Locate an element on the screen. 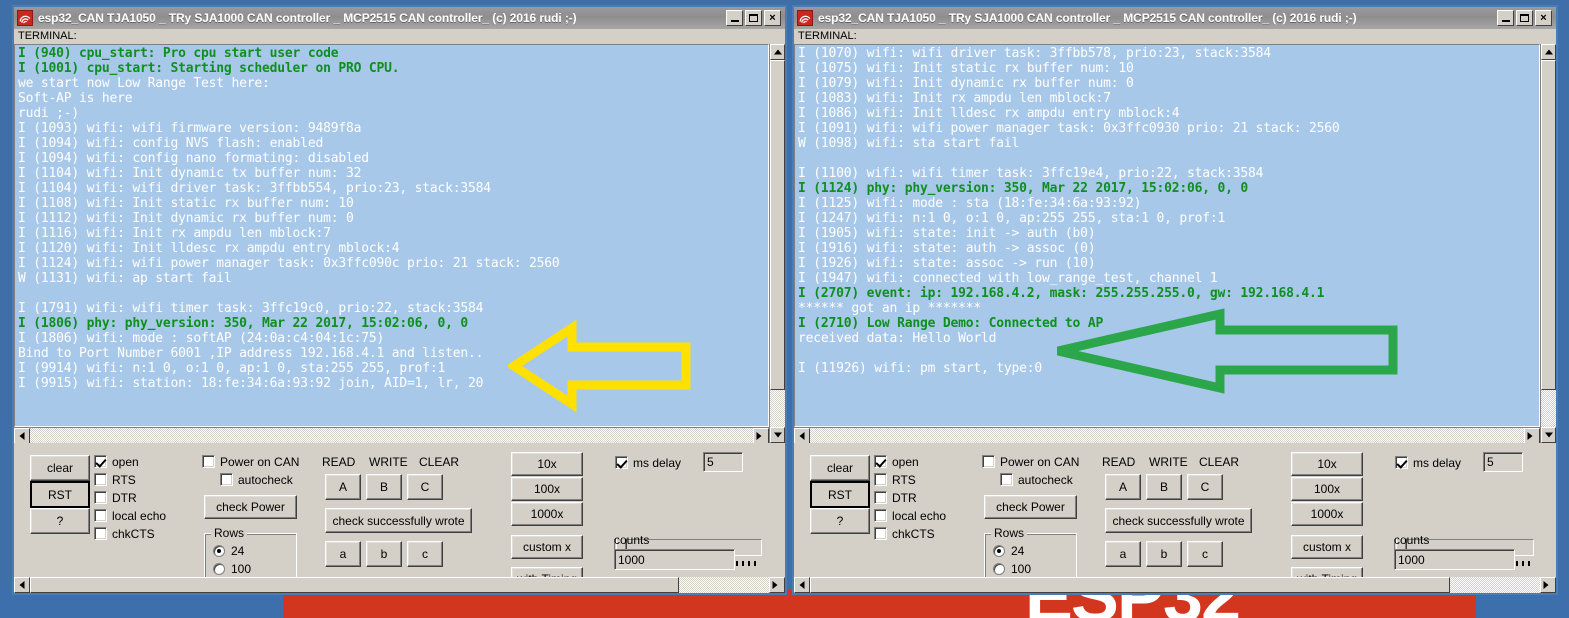  window-hscrollbar-left is located at coordinates (399, 585).